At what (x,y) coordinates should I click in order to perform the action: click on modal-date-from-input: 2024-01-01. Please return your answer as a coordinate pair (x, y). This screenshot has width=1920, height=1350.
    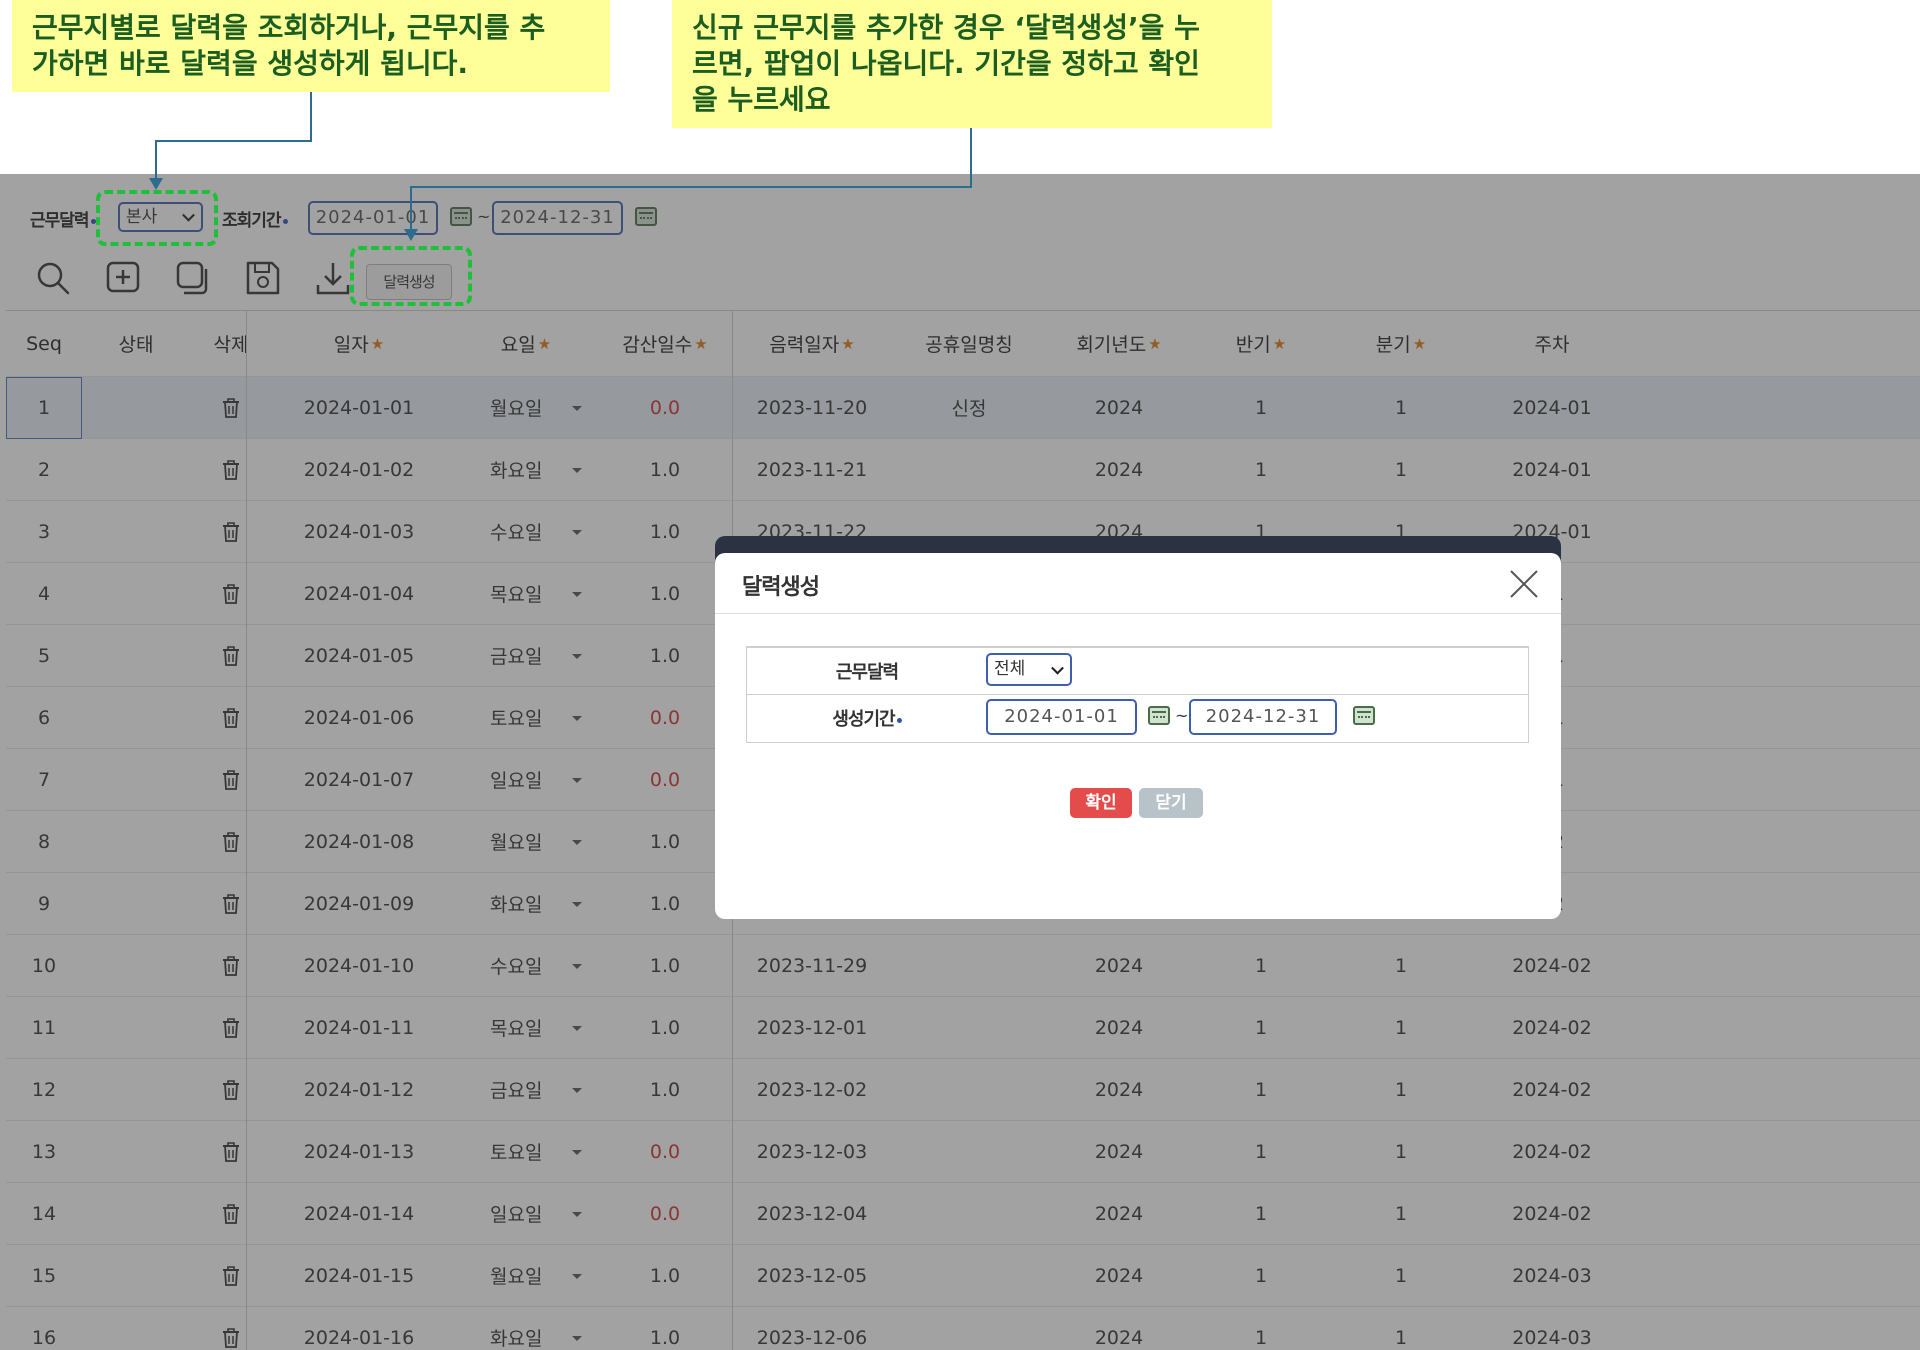
    Looking at the image, I should click on (1061, 717).